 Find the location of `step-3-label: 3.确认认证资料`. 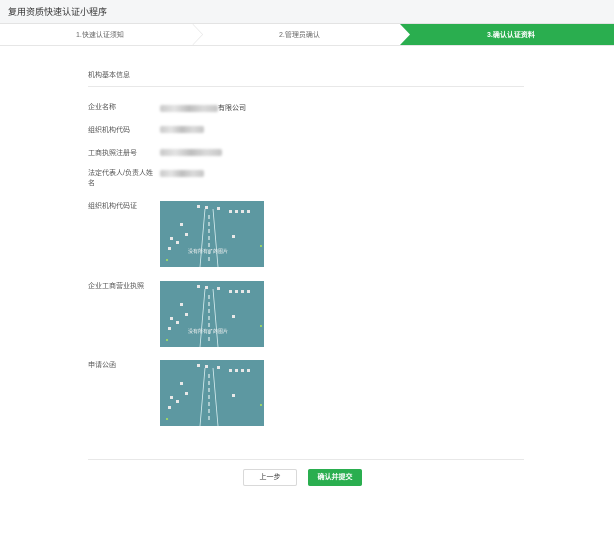

step-3-label: 3.确认认证资料 is located at coordinates (511, 35).